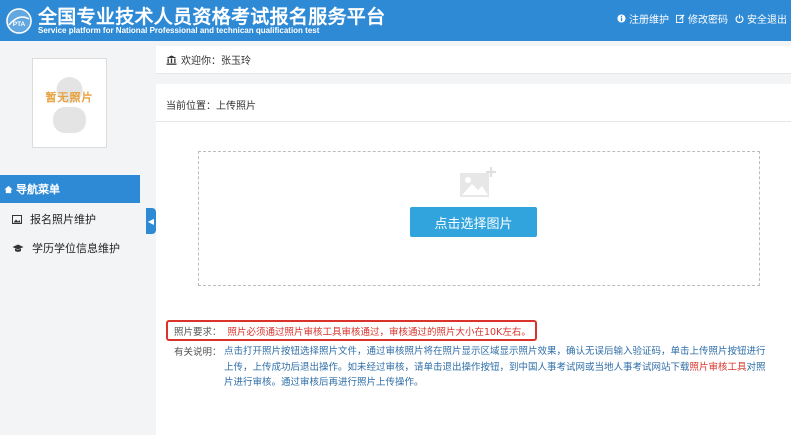  What do you see at coordinates (718, 367) in the screenshot?
I see `photo-audit-tool-link: 照片审核工具` at bounding box center [718, 367].